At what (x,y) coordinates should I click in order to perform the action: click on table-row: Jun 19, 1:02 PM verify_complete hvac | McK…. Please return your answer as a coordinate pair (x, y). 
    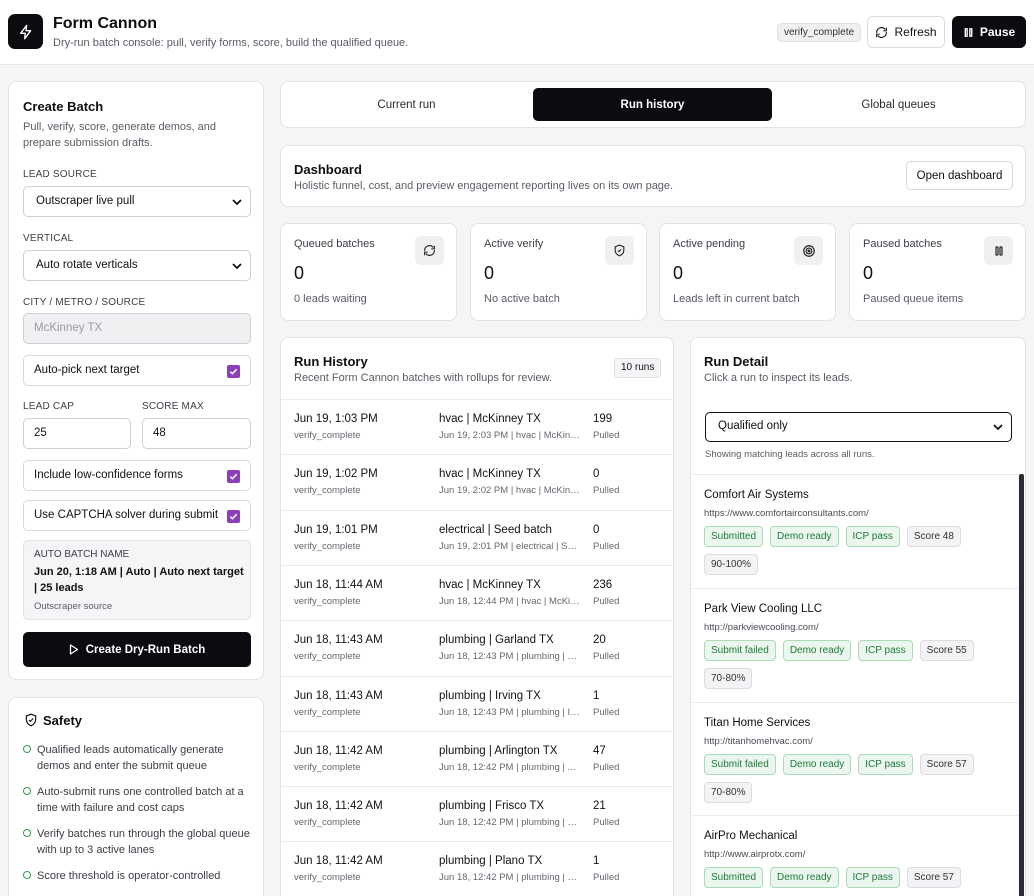
    Looking at the image, I should click on (477, 481).